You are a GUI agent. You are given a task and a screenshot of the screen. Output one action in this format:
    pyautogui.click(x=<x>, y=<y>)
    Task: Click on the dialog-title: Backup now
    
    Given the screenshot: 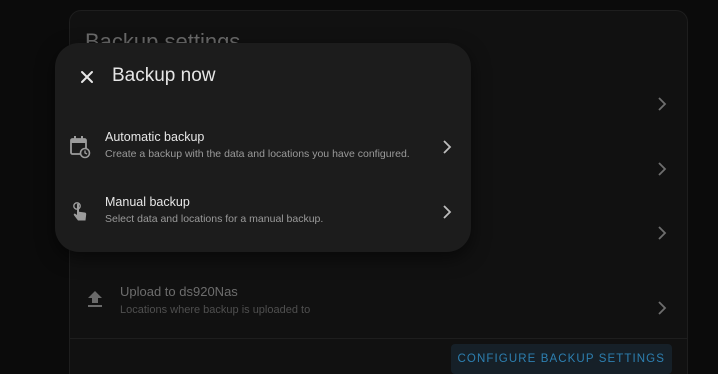 What is the action you would take?
    pyautogui.click(x=164, y=75)
    